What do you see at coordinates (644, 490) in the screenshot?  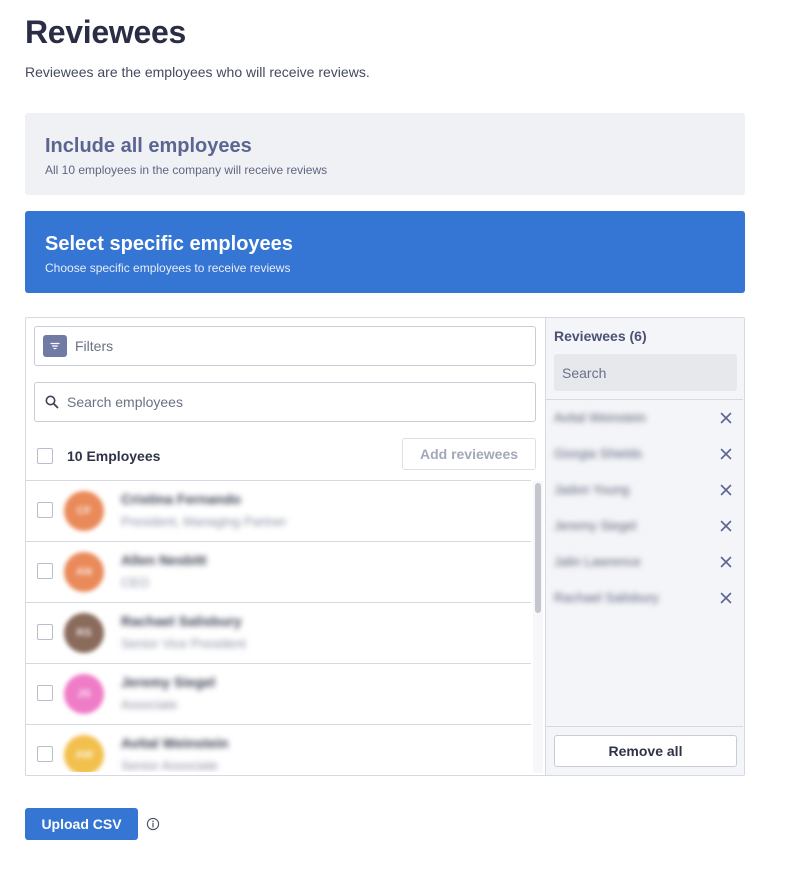 I see `reviewee-item: Jadon Young` at bounding box center [644, 490].